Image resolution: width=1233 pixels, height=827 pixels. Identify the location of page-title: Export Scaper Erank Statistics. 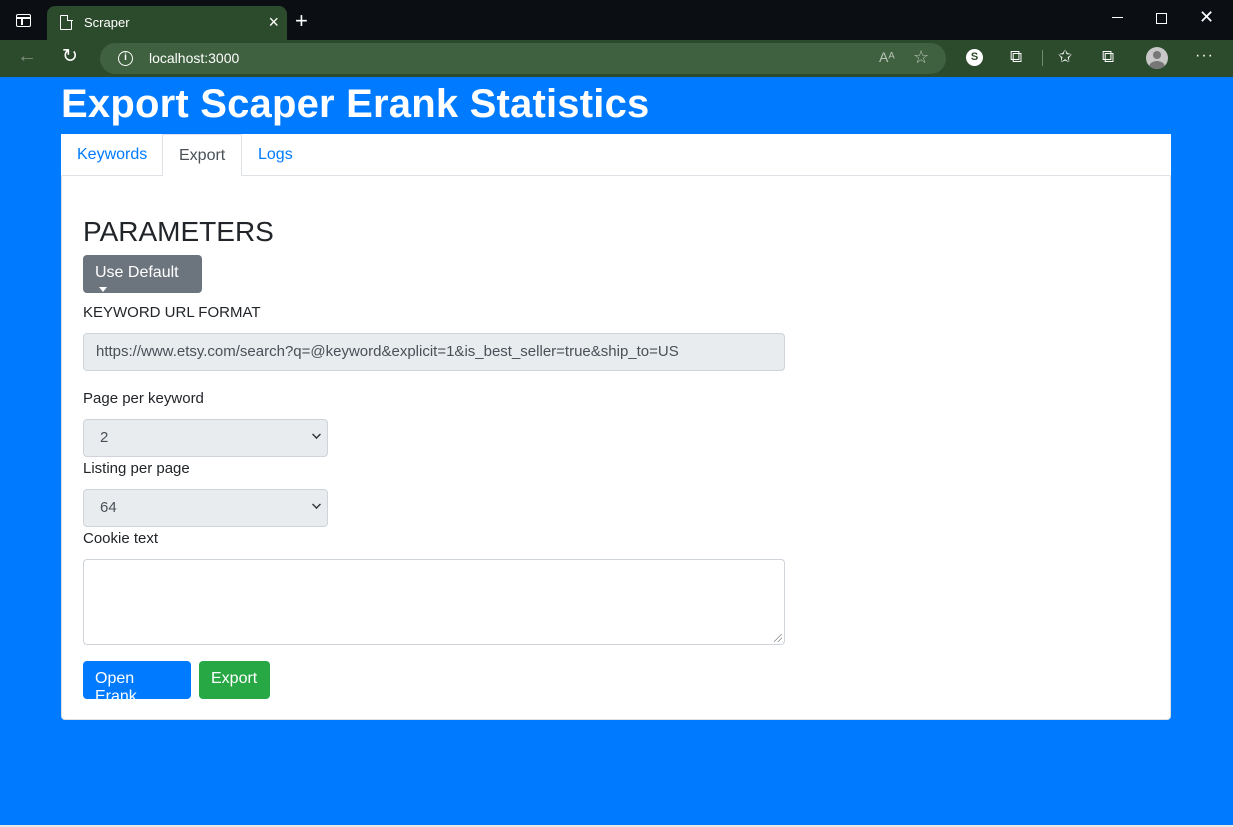
(355, 104).